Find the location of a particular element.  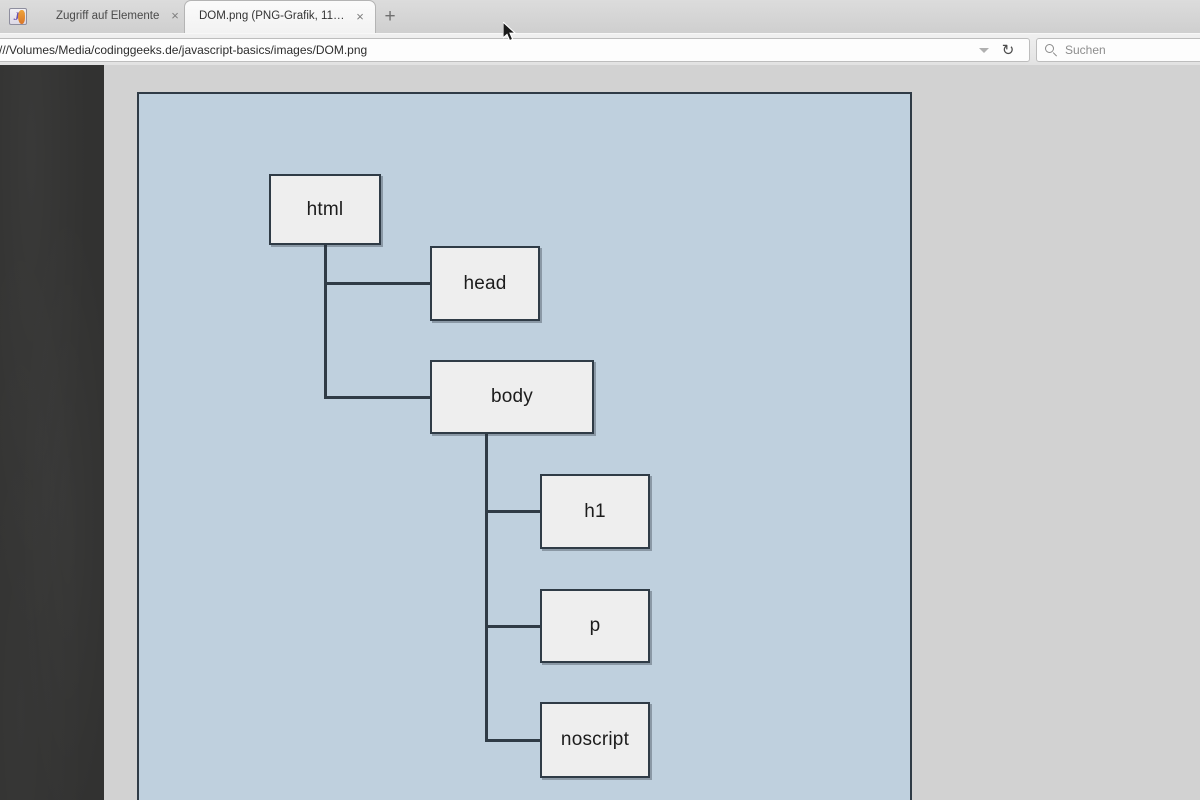

dom-node-label: p is located at coordinates (595, 625).